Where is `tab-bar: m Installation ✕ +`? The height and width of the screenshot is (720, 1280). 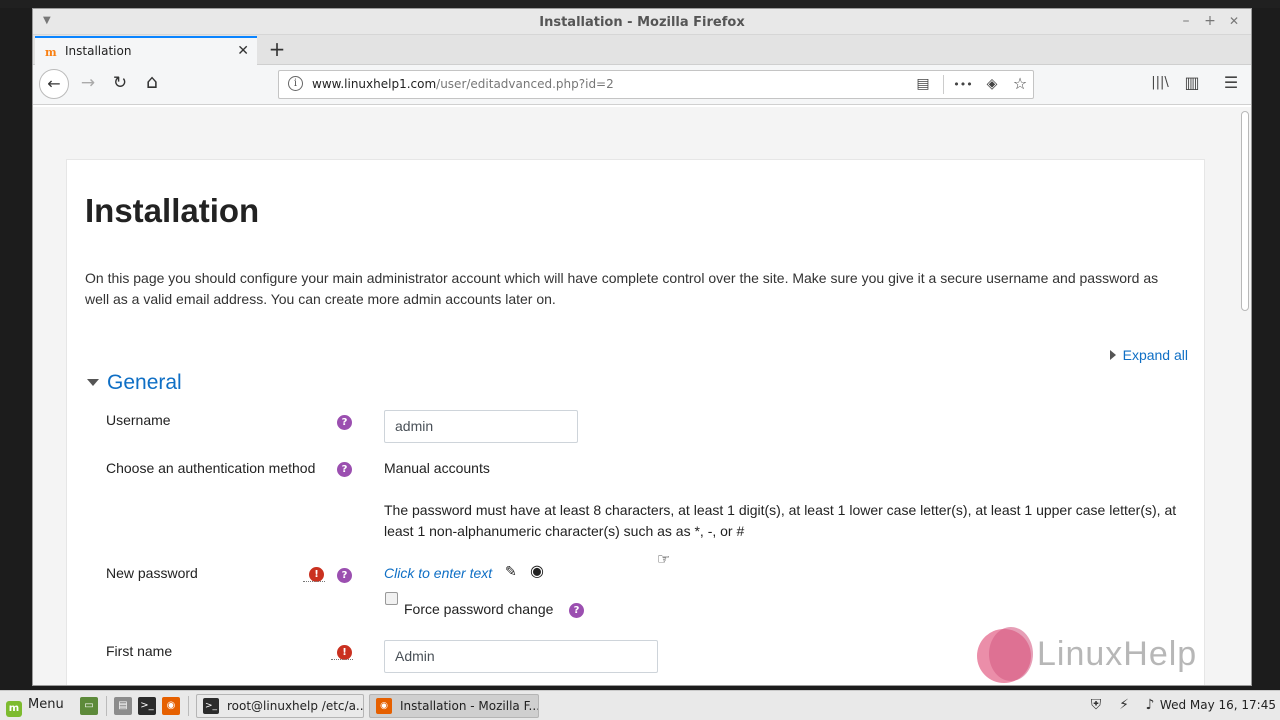 tab-bar: m Installation ✕ + is located at coordinates (642, 50).